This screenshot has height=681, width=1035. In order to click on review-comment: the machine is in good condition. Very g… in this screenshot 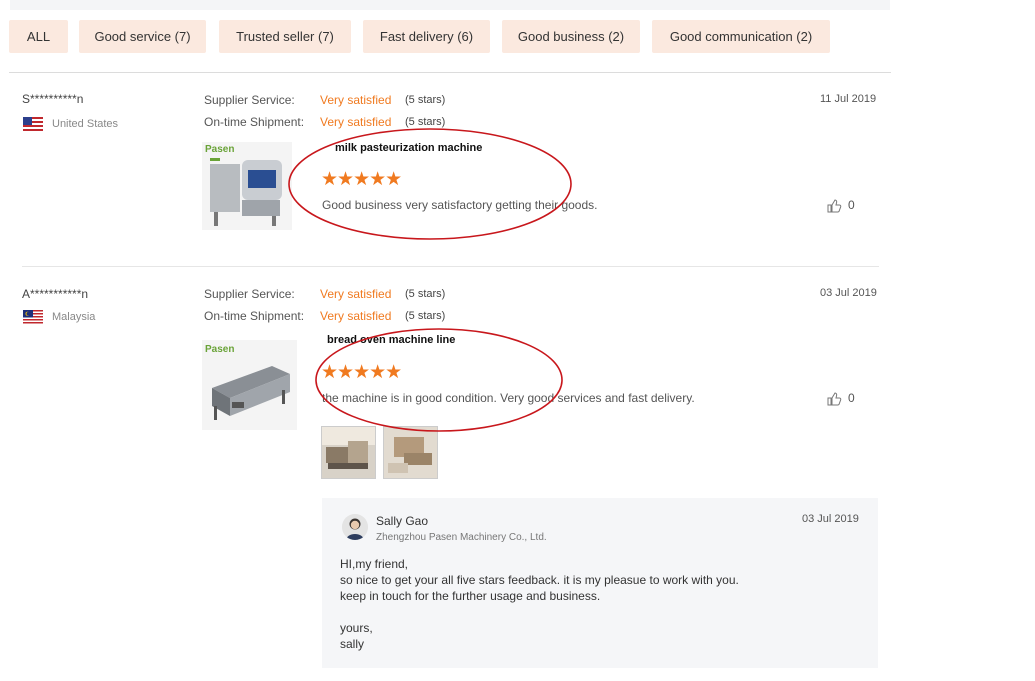, I will do `click(508, 398)`.